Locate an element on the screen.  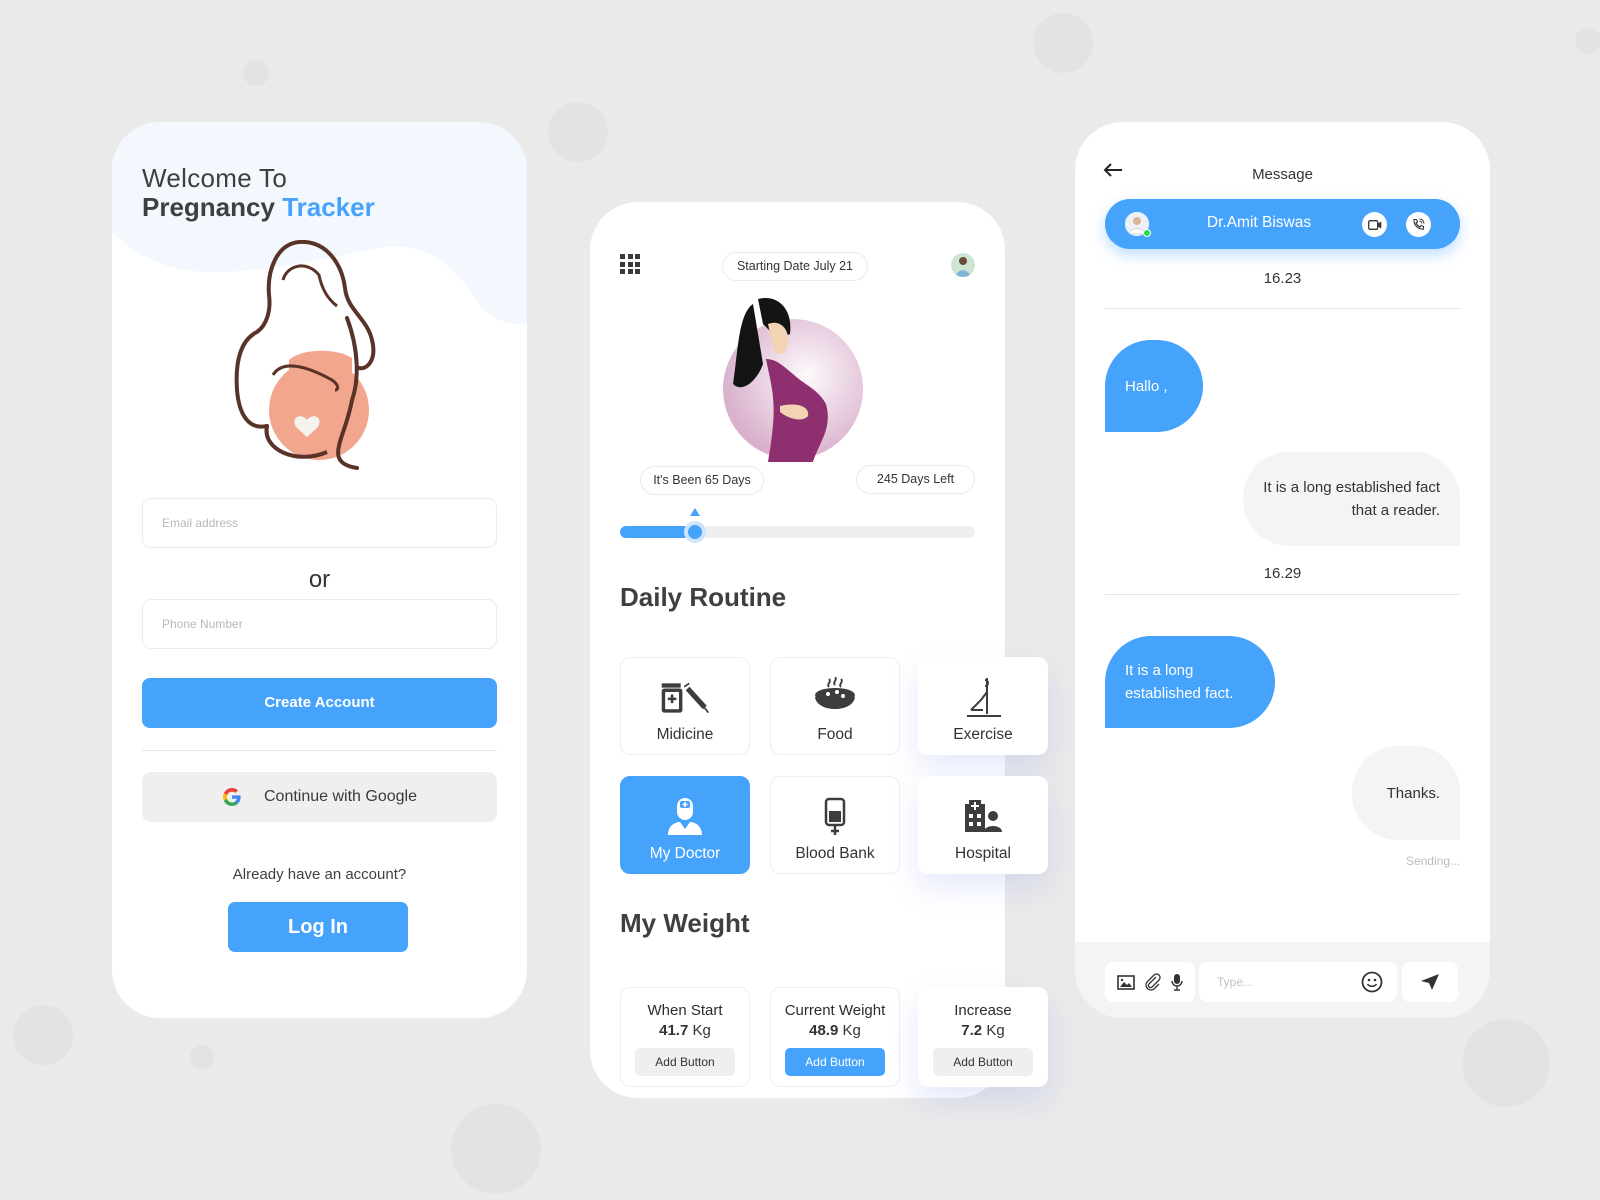
routine-tile-blood-bank: Blood Bank is located at coordinates (835, 825).